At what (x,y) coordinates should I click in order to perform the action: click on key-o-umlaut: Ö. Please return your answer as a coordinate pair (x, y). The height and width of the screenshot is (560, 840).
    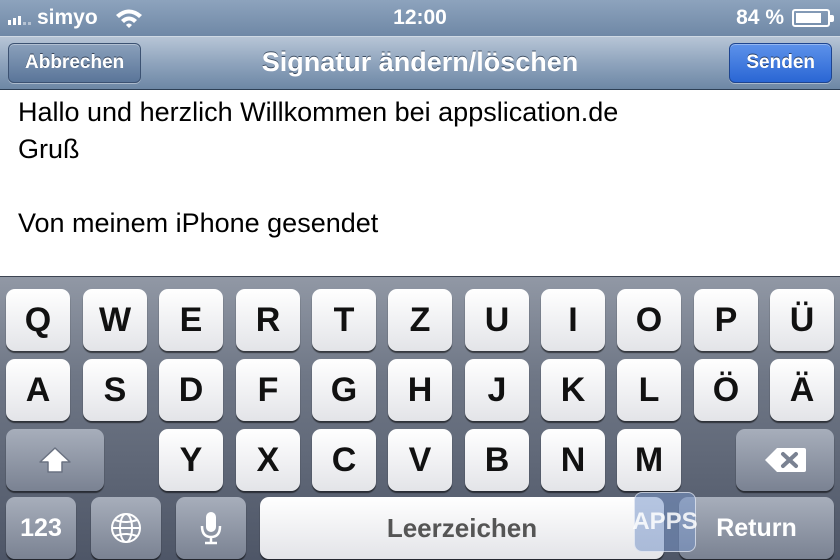
    Looking at the image, I should click on (726, 390).